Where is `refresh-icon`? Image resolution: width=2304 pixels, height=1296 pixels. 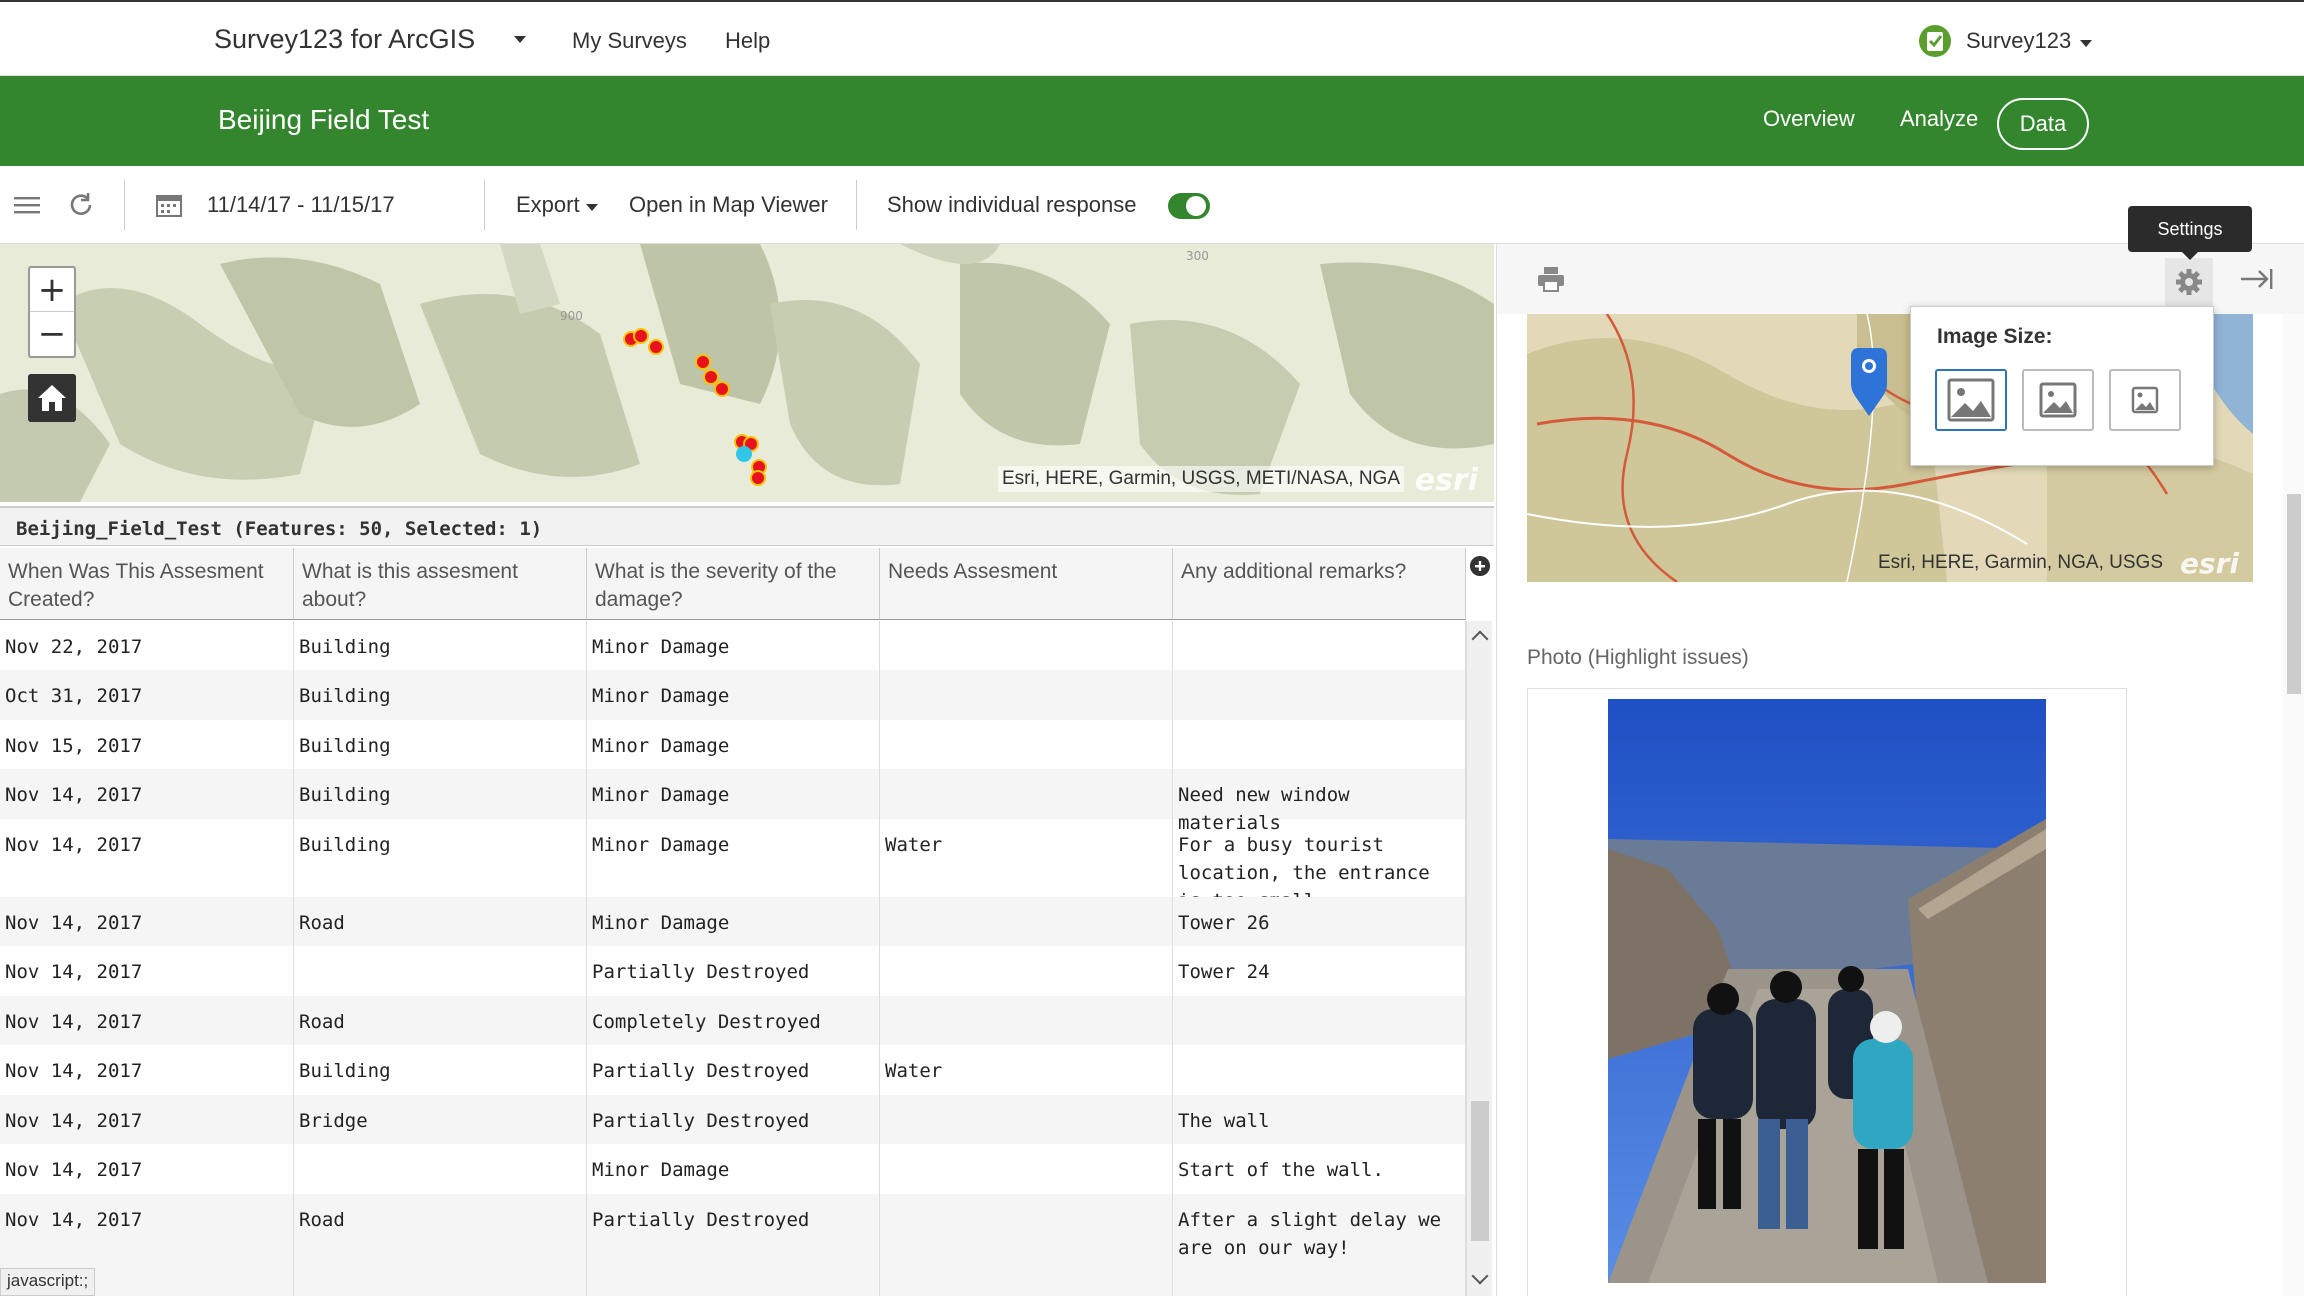
refresh-icon is located at coordinates (81, 205).